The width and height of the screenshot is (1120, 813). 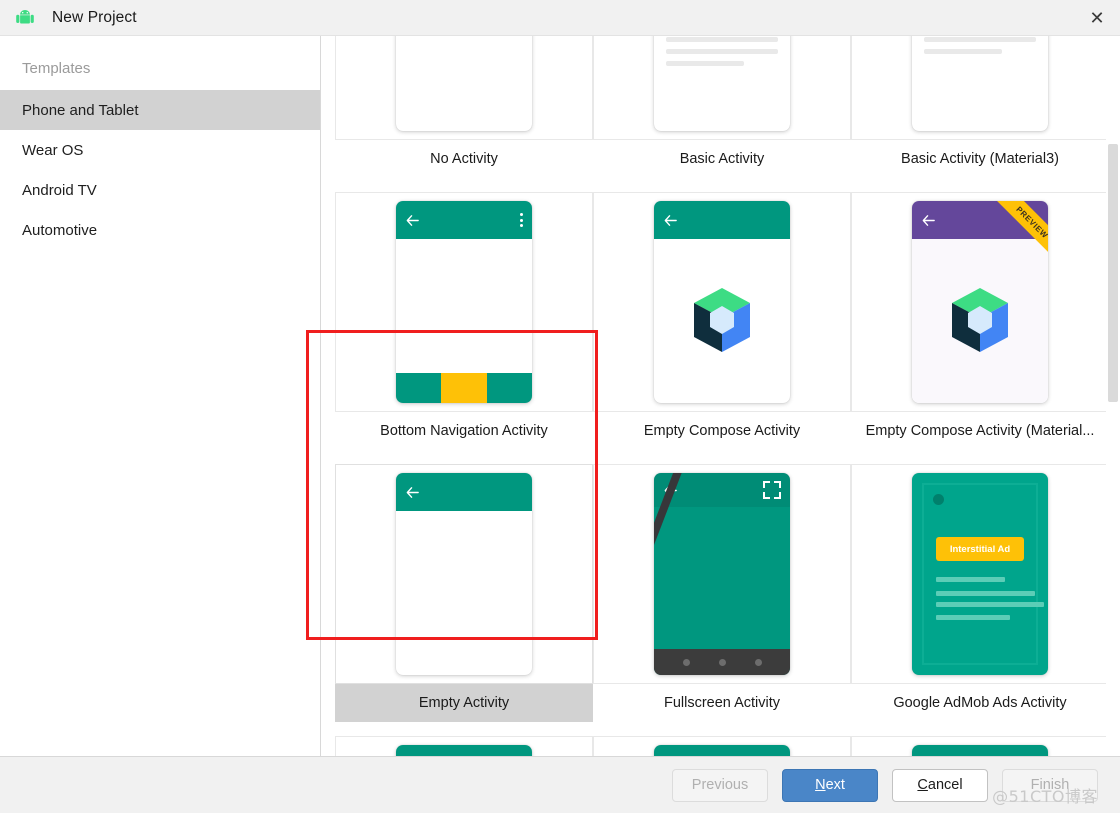 I want to click on template-card-login-activity: ★ Login Activity, so click(x=722, y=739).